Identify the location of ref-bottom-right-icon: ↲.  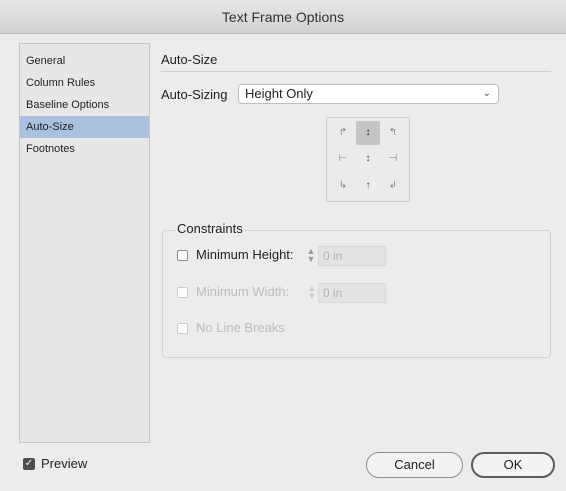
(393, 186).